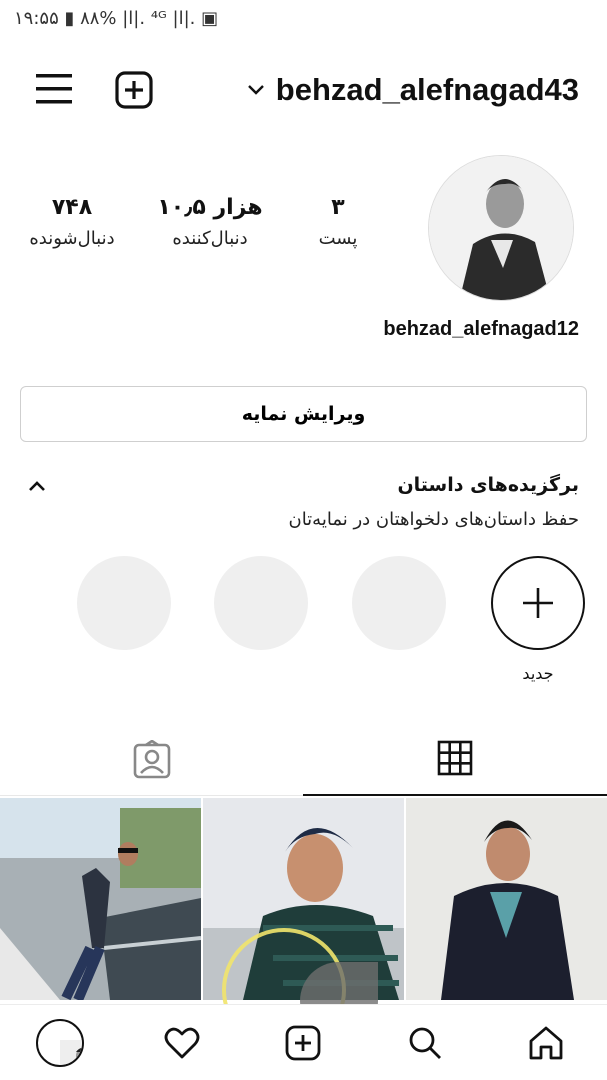  Describe the element at coordinates (303, 414) in the screenshot. I see `edit-profile-button: ویرایش نمایه` at that location.